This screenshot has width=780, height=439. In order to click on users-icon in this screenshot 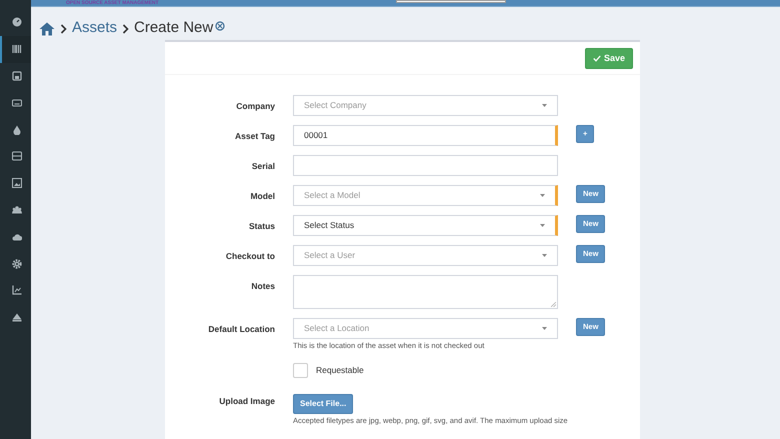, I will do `click(17, 209)`.